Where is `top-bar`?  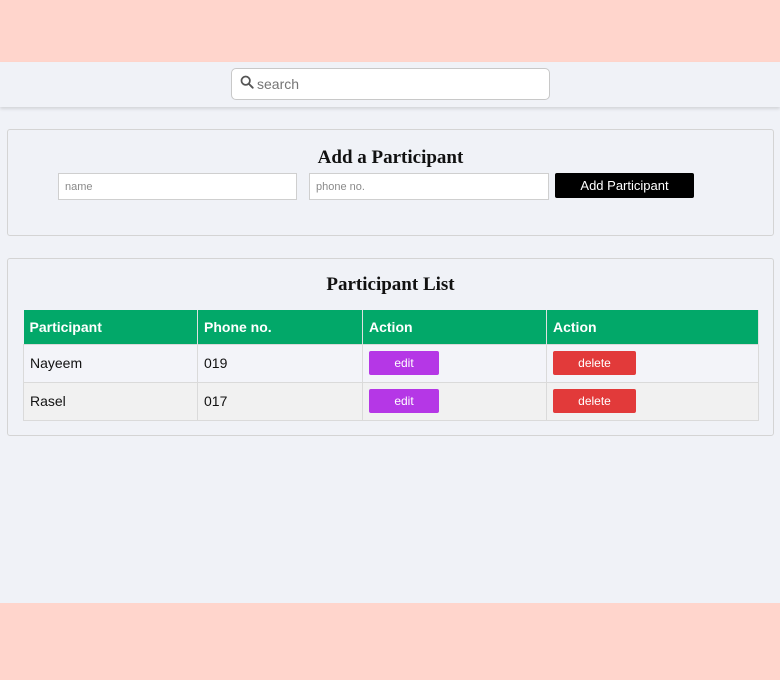
top-bar is located at coordinates (390, 84).